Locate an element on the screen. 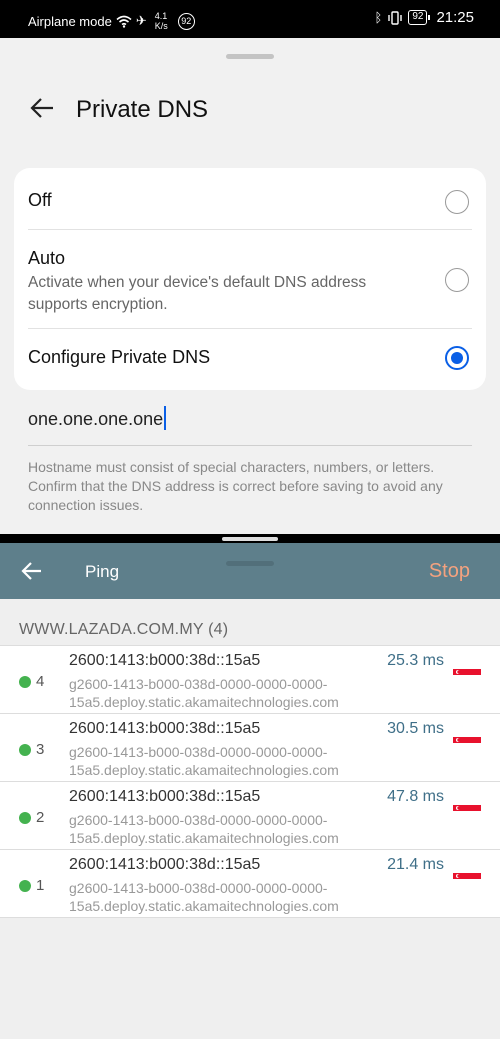  network-speed: 4.1 K/s is located at coordinates (161, 21).